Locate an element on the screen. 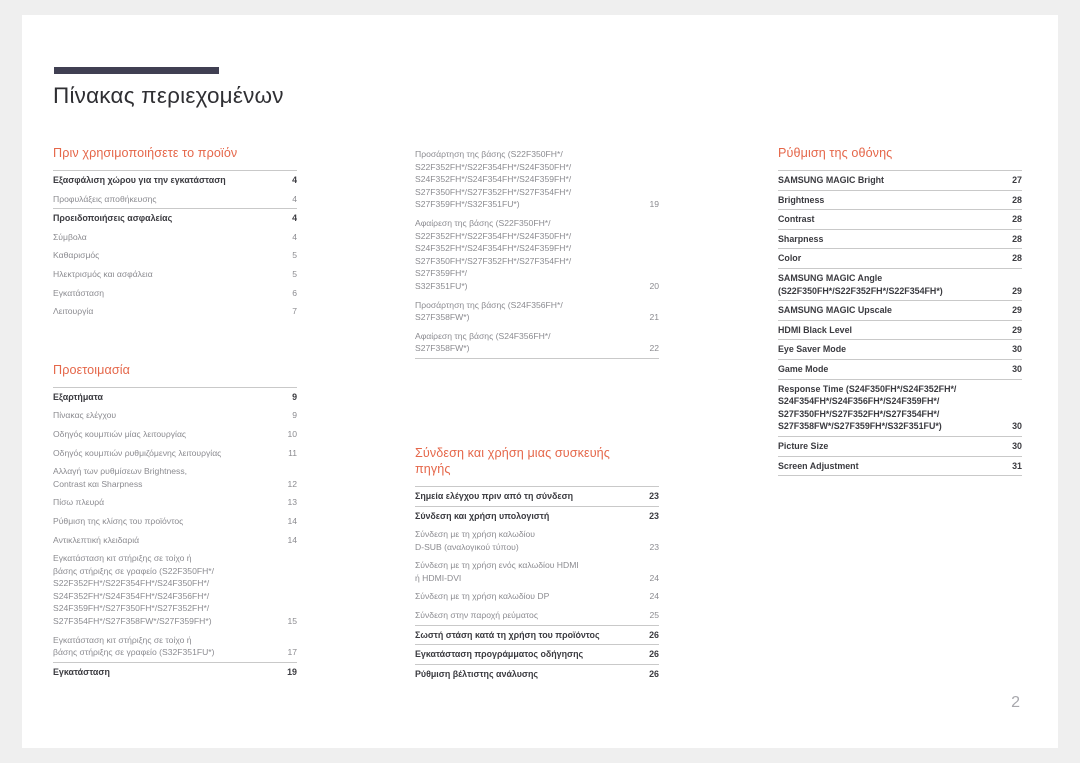 This screenshot has height=763, width=1080. toc-entry-page: 14 is located at coordinates (292, 520).